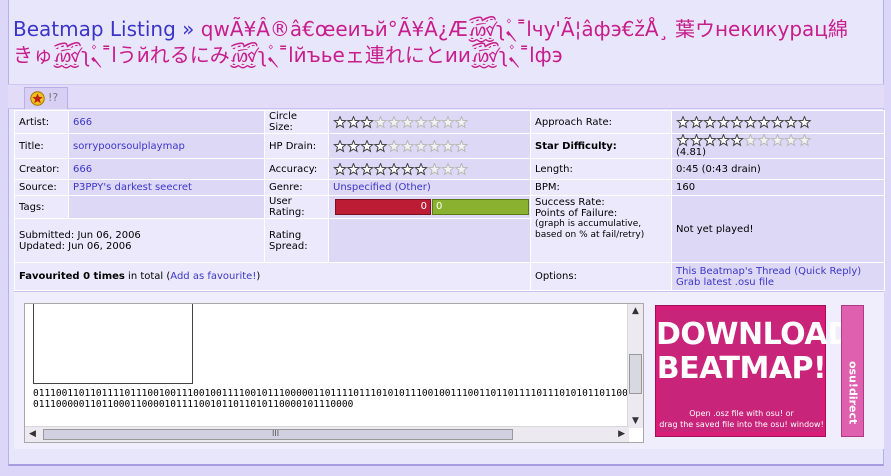 This screenshot has height=476, width=891. I want to click on accuracy-stars, so click(403, 169).